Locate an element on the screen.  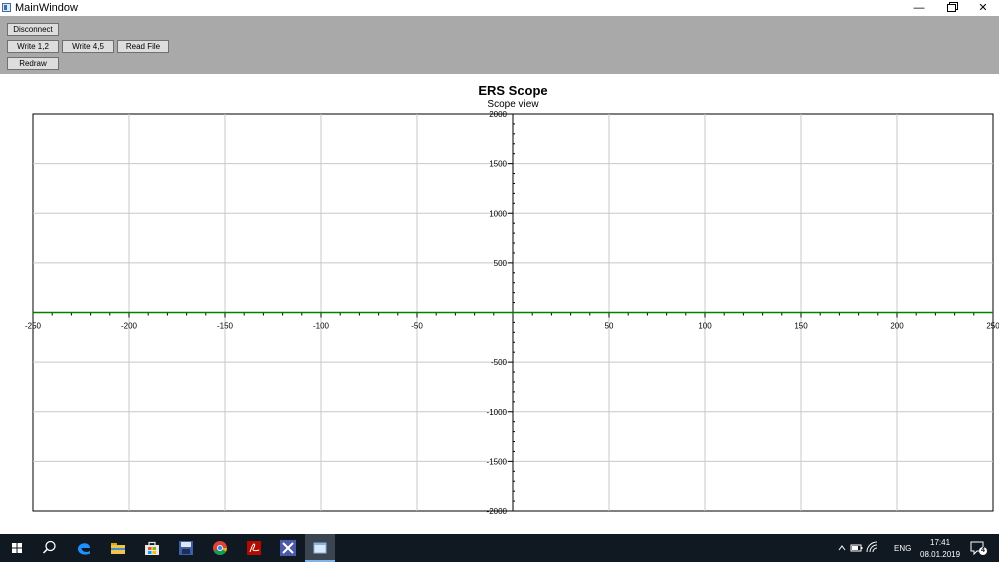
chrome-icon is located at coordinates (220, 548).